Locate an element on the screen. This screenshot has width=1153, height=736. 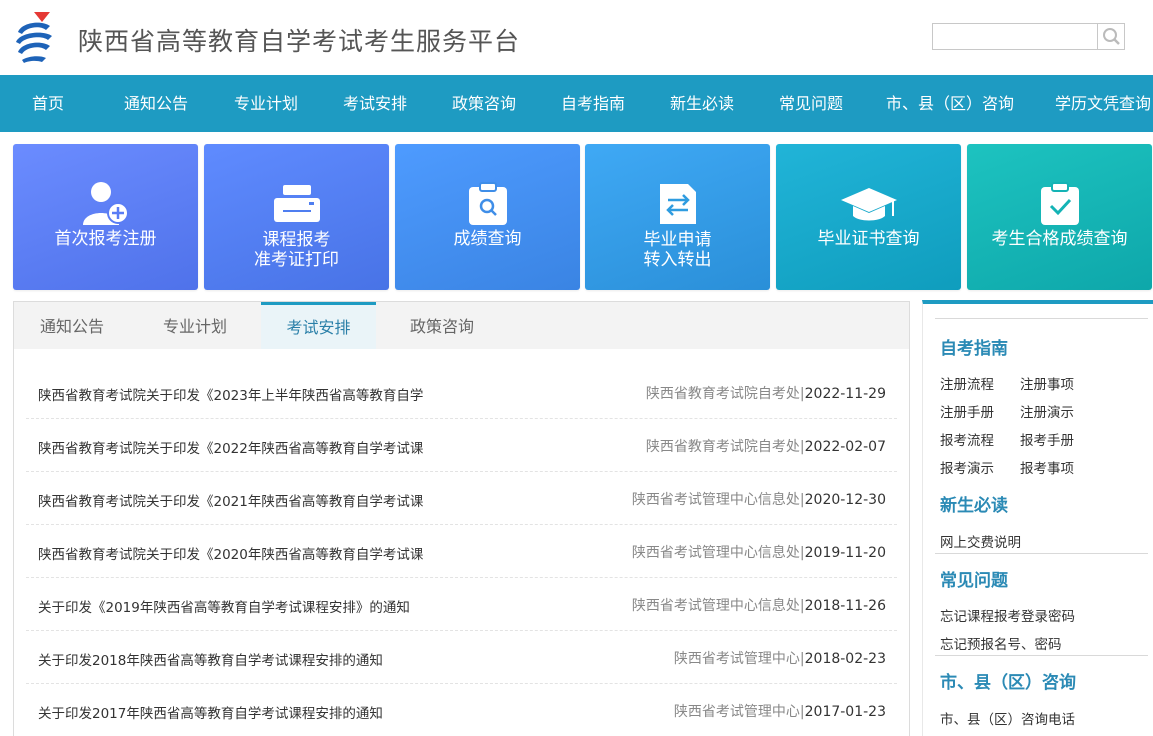
tile-first-registration: 首次报考注册 is located at coordinates (105, 217).